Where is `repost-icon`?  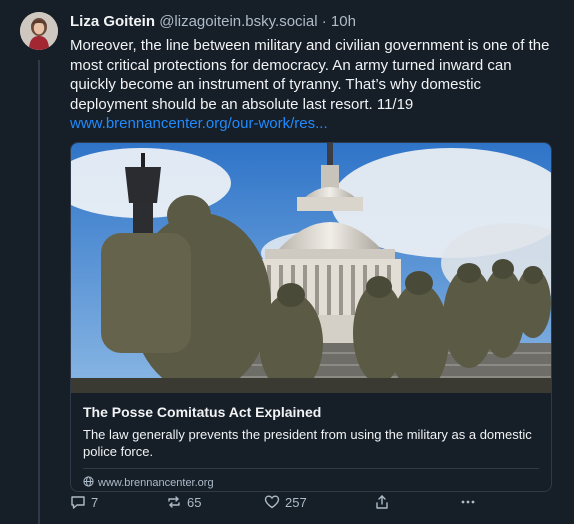
repost-icon is located at coordinates (174, 502).